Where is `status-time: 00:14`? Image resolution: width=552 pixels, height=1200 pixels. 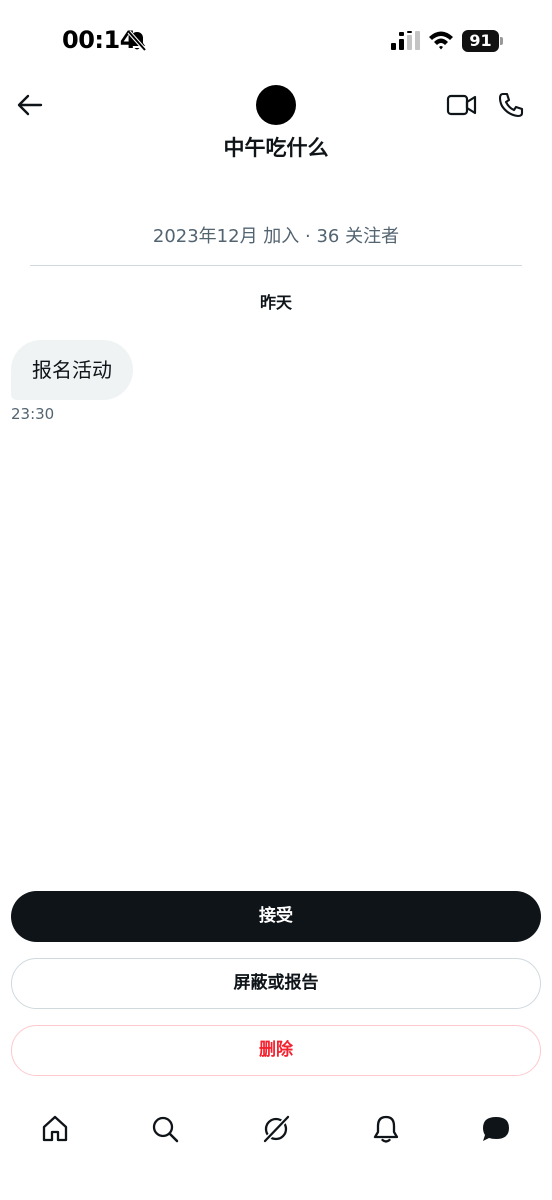 status-time: 00:14 is located at coordinates (99, 40).